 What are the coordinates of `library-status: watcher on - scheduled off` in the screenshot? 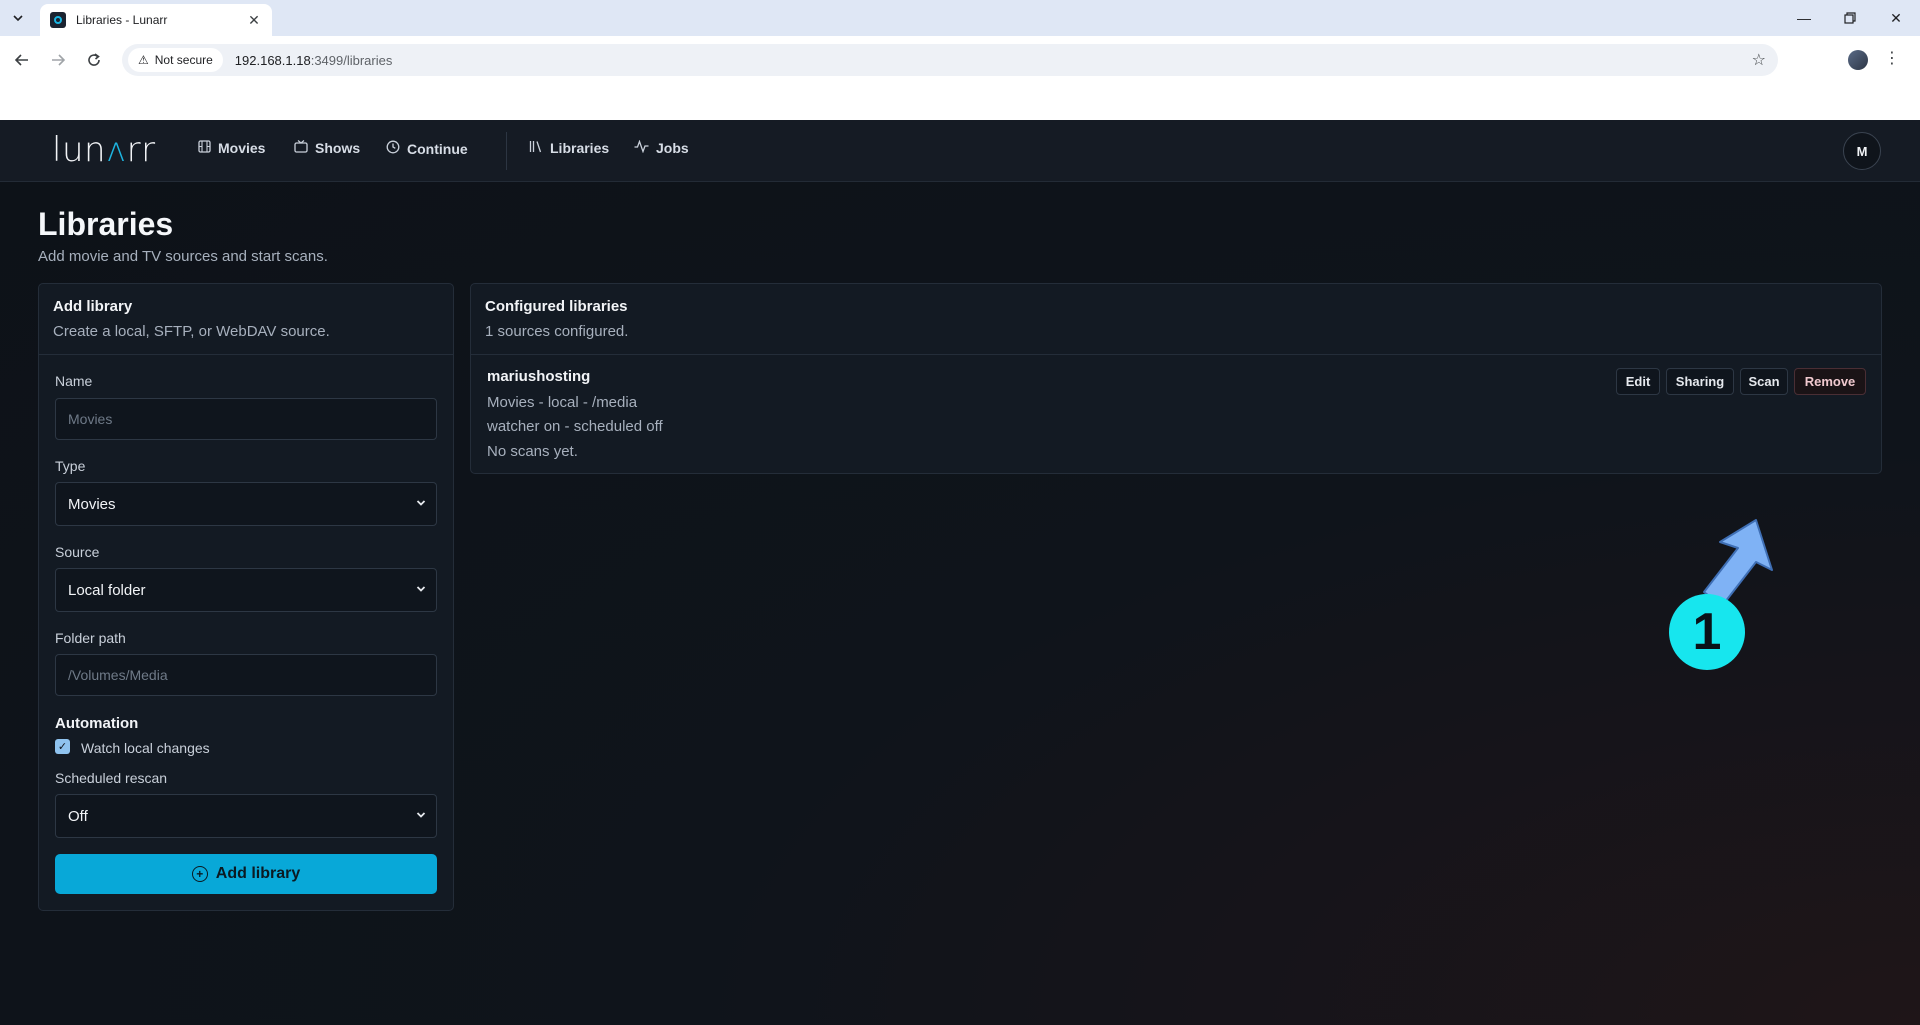 It's located at (575, 426).